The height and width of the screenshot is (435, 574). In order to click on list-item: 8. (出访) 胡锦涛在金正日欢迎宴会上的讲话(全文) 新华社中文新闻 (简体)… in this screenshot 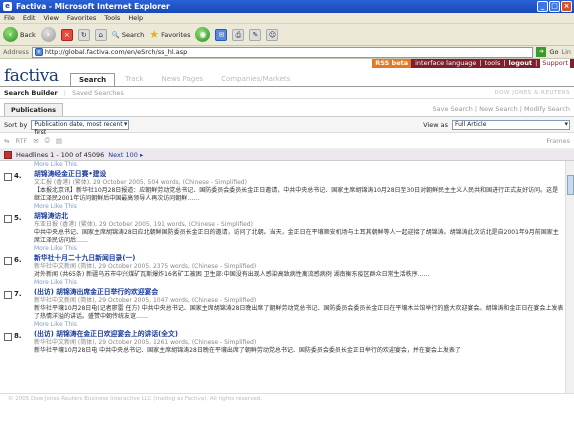, I will do `click(289, 342)`.